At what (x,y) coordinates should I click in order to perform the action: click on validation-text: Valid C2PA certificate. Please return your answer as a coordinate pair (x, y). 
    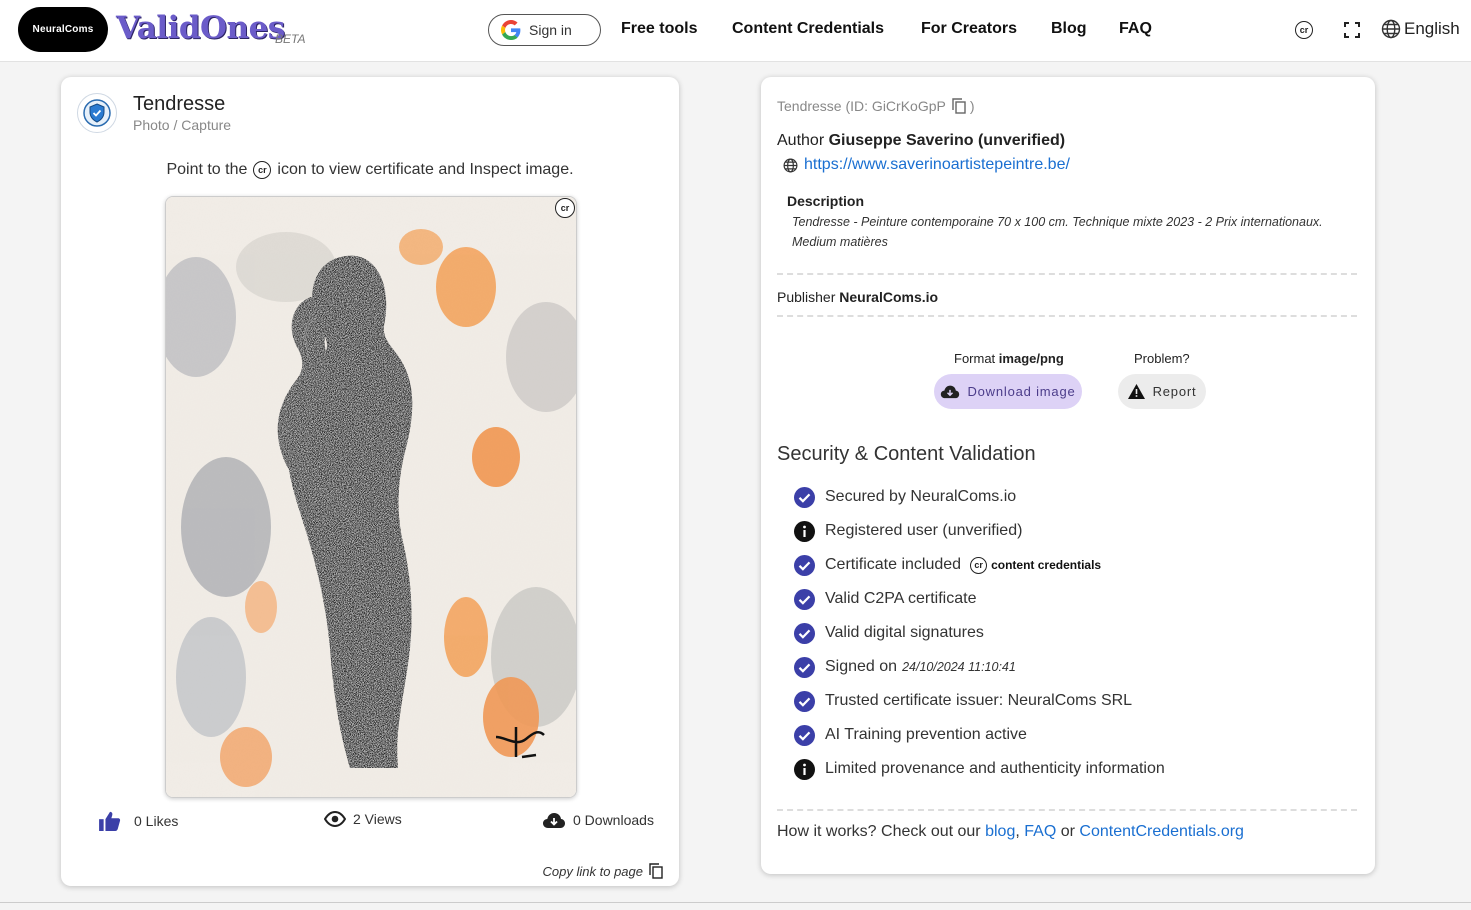
    Looking at the image, I should click on (901, 598).